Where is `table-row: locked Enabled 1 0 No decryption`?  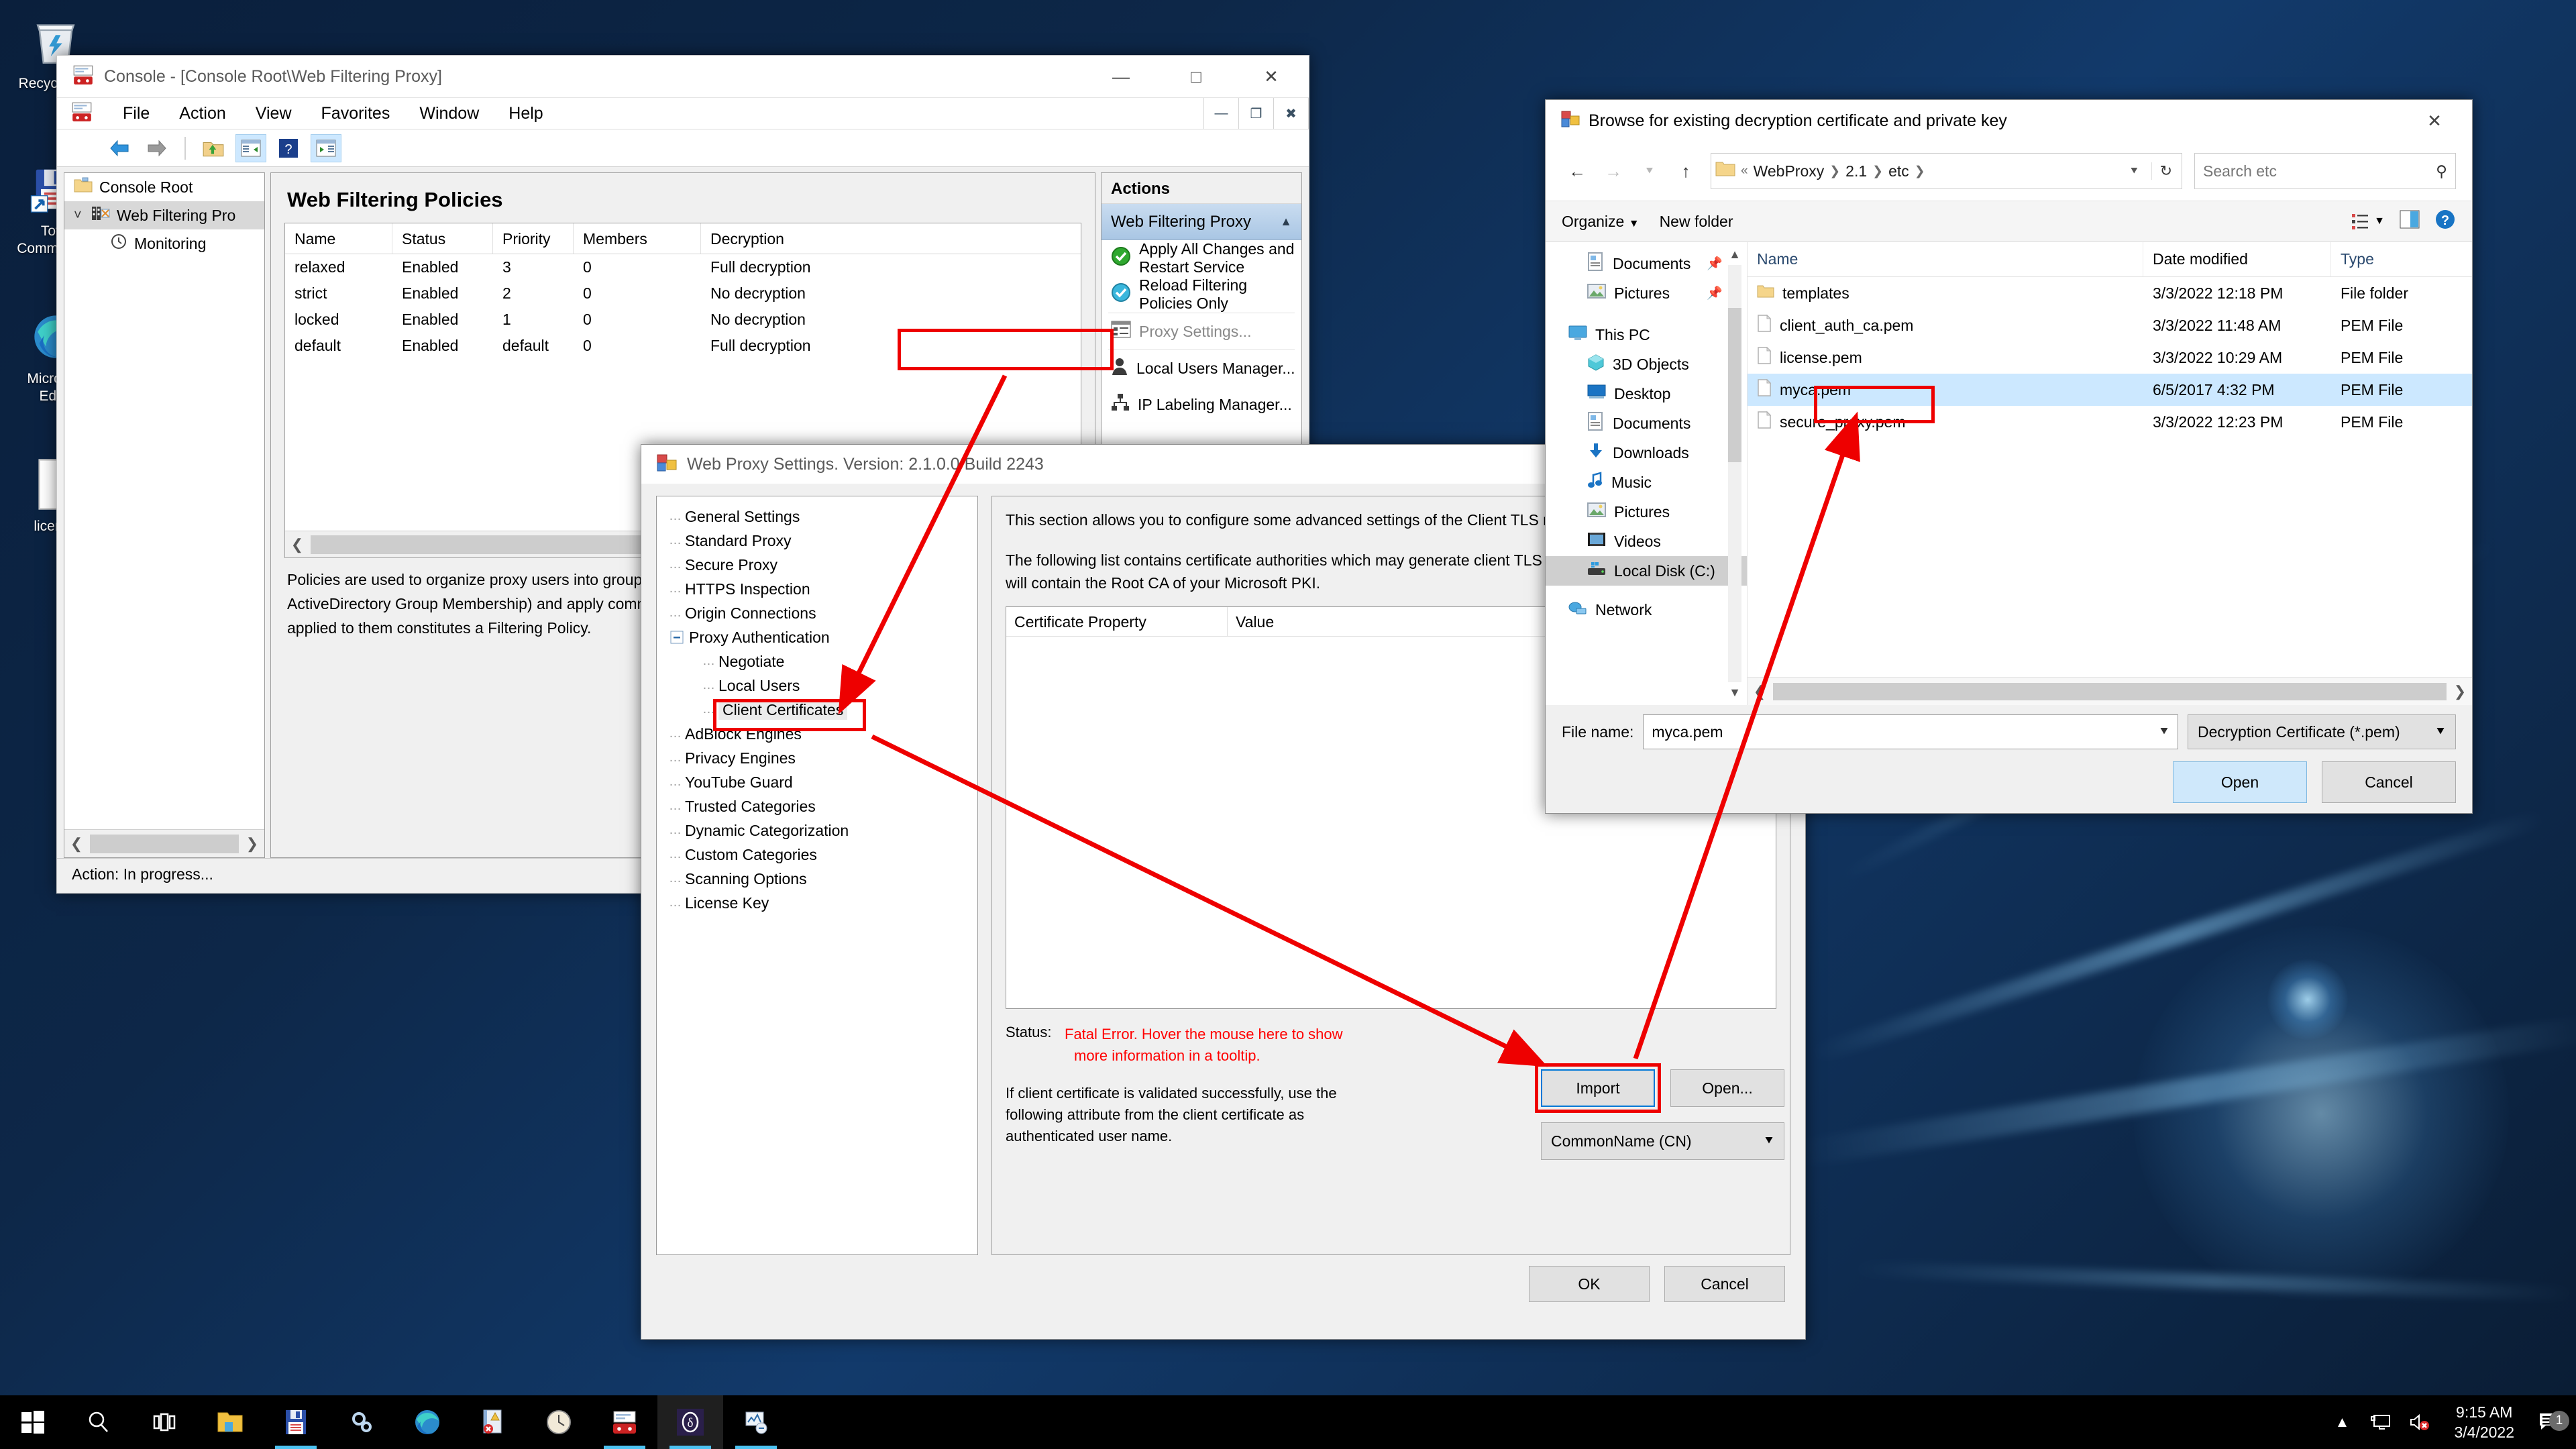
table-row: locked Enabled 1 0 No decryption is located at coordinates (683, 320).